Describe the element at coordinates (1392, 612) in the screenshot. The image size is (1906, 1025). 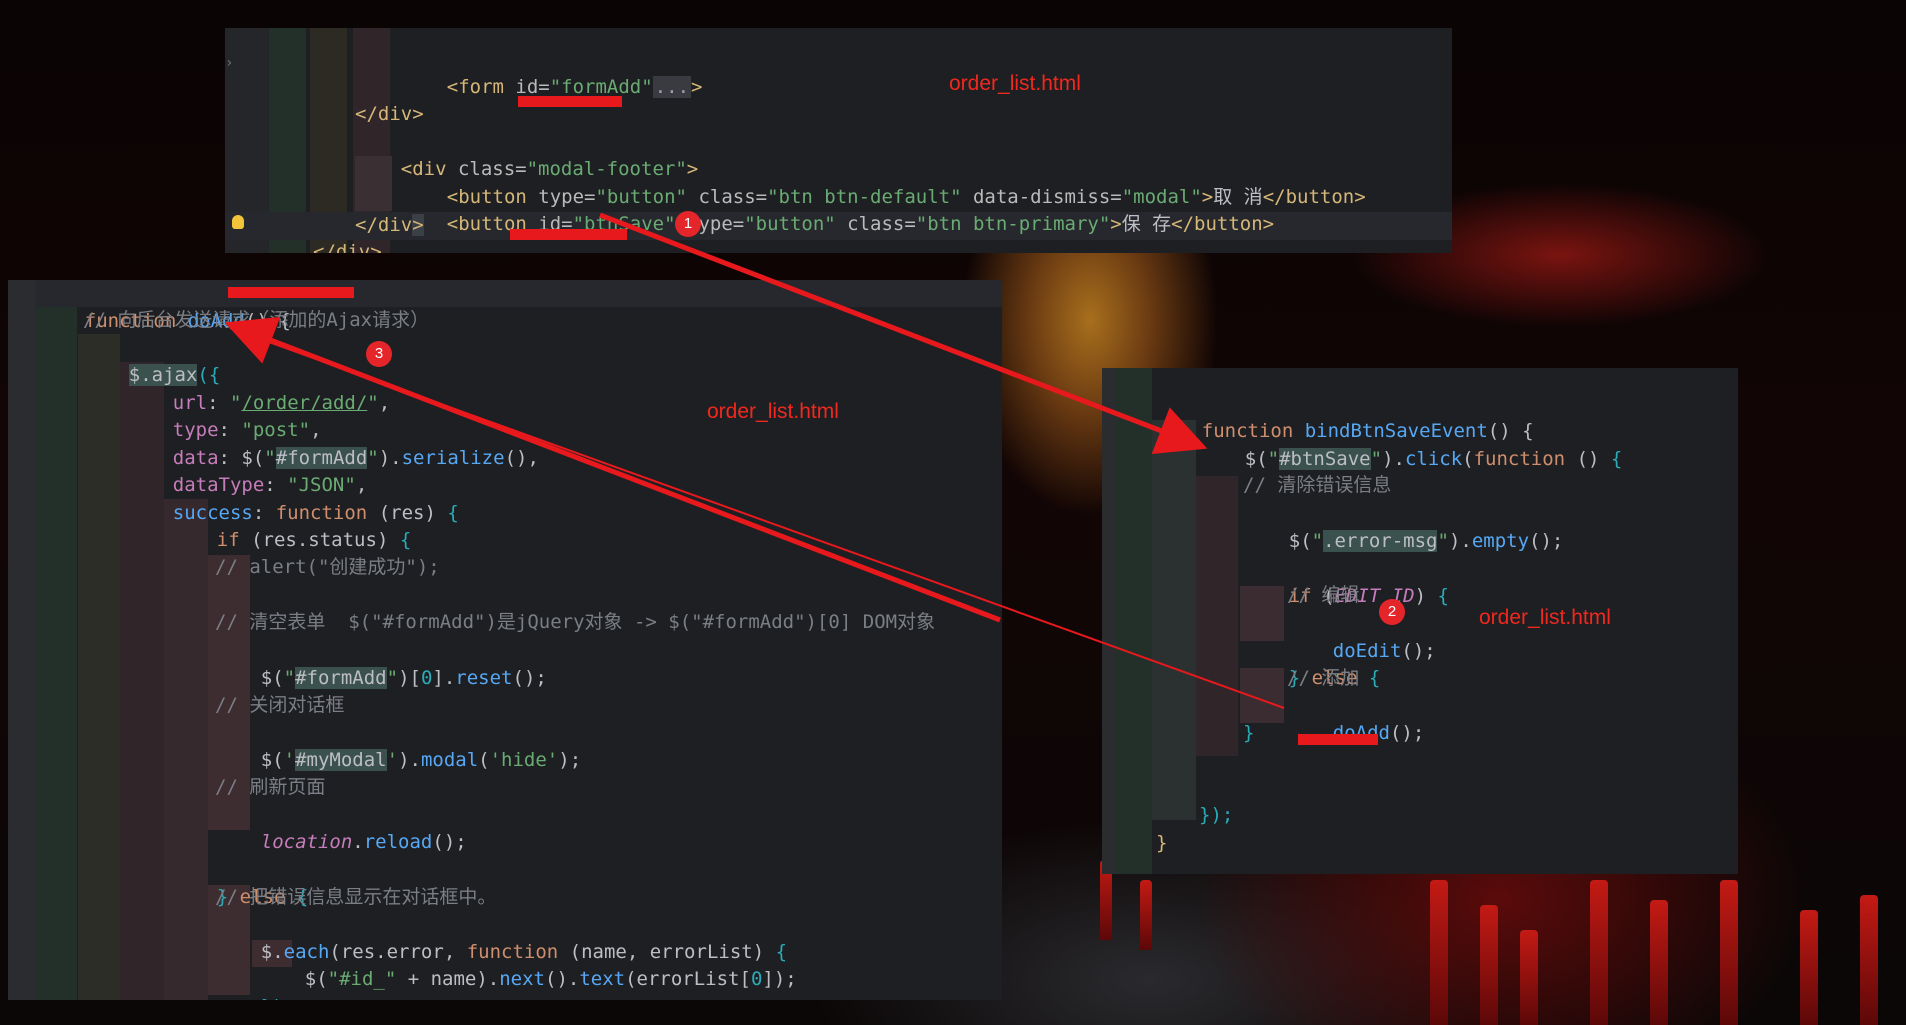
I see `badge-2: 2` at that location.